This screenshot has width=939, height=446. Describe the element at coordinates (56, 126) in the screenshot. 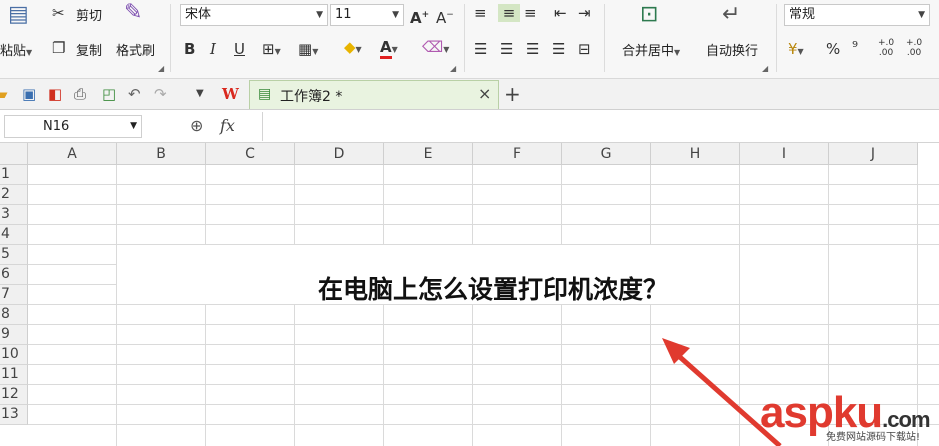

I see `name-box-value: N16` at that location.